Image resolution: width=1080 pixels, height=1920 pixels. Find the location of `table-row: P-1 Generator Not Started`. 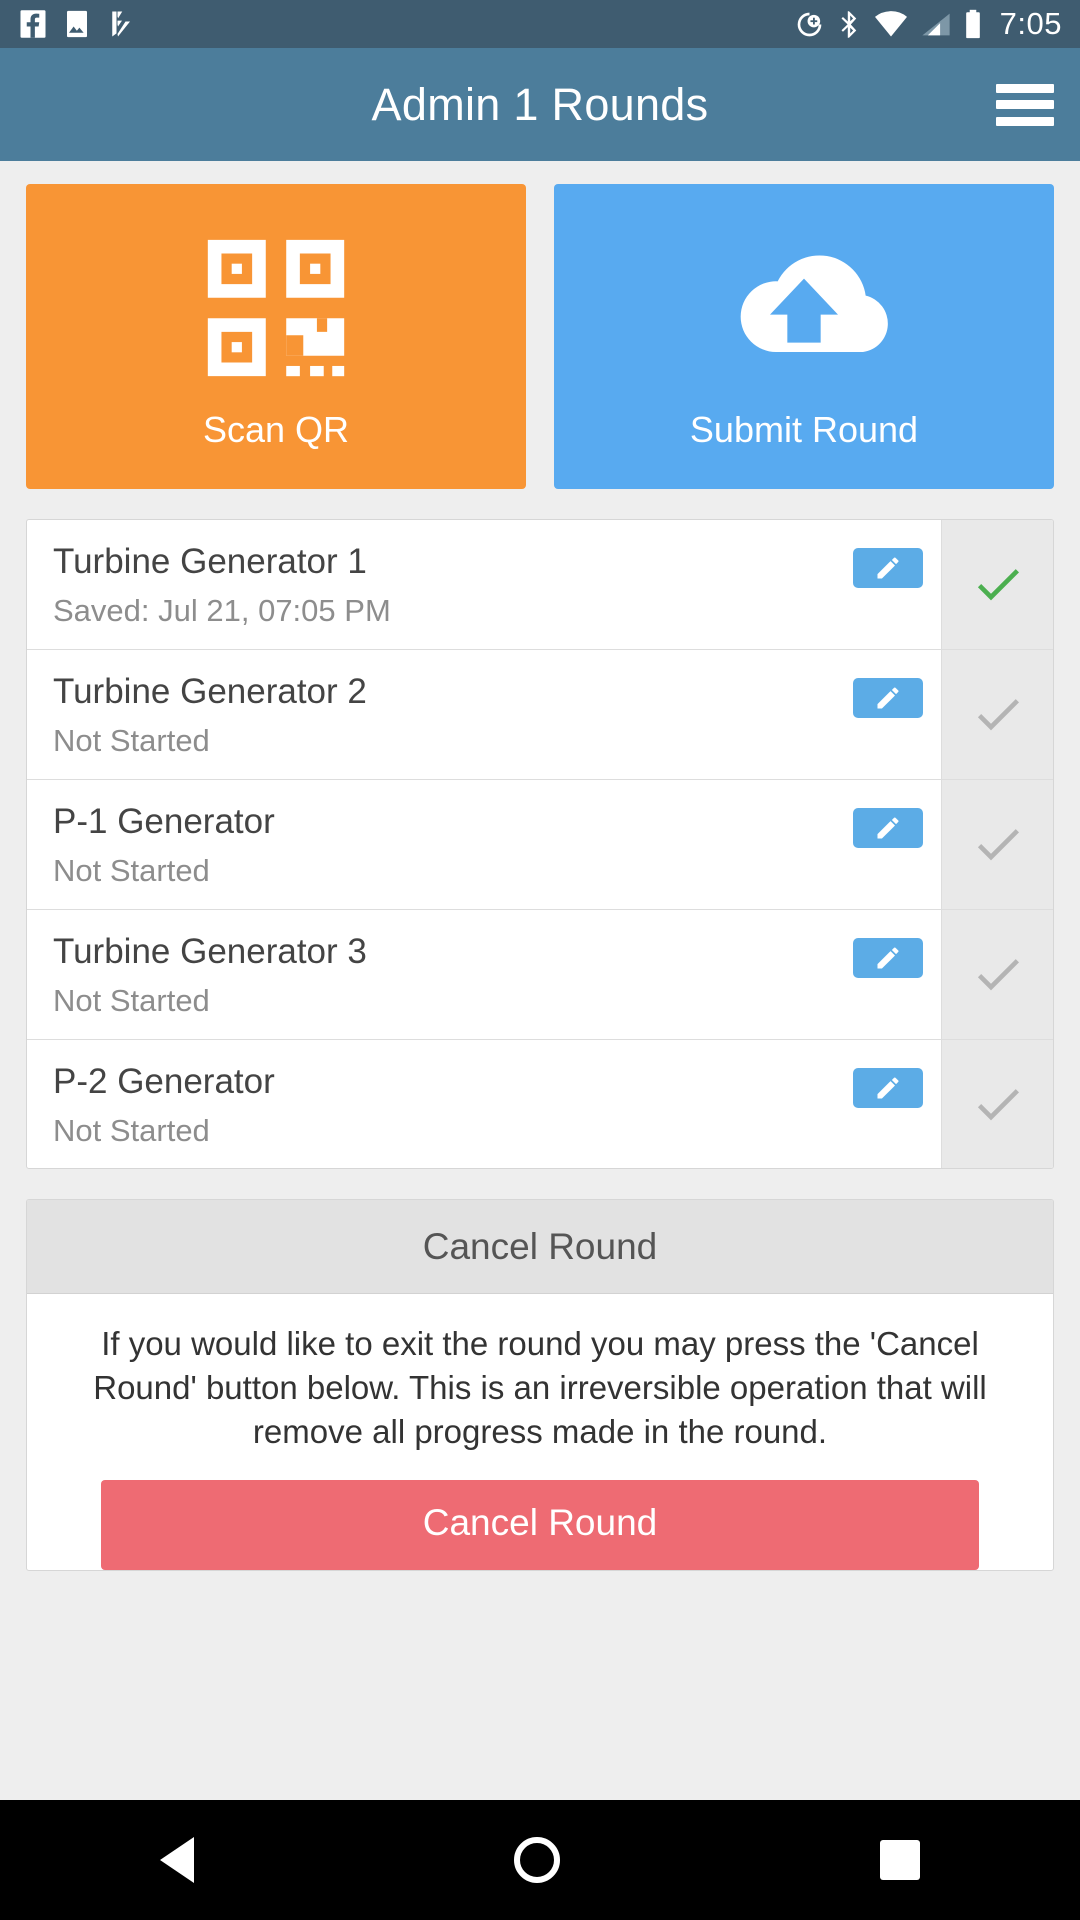

table-row: P-1 Generator Not Started is located at coordinates (540, 844).